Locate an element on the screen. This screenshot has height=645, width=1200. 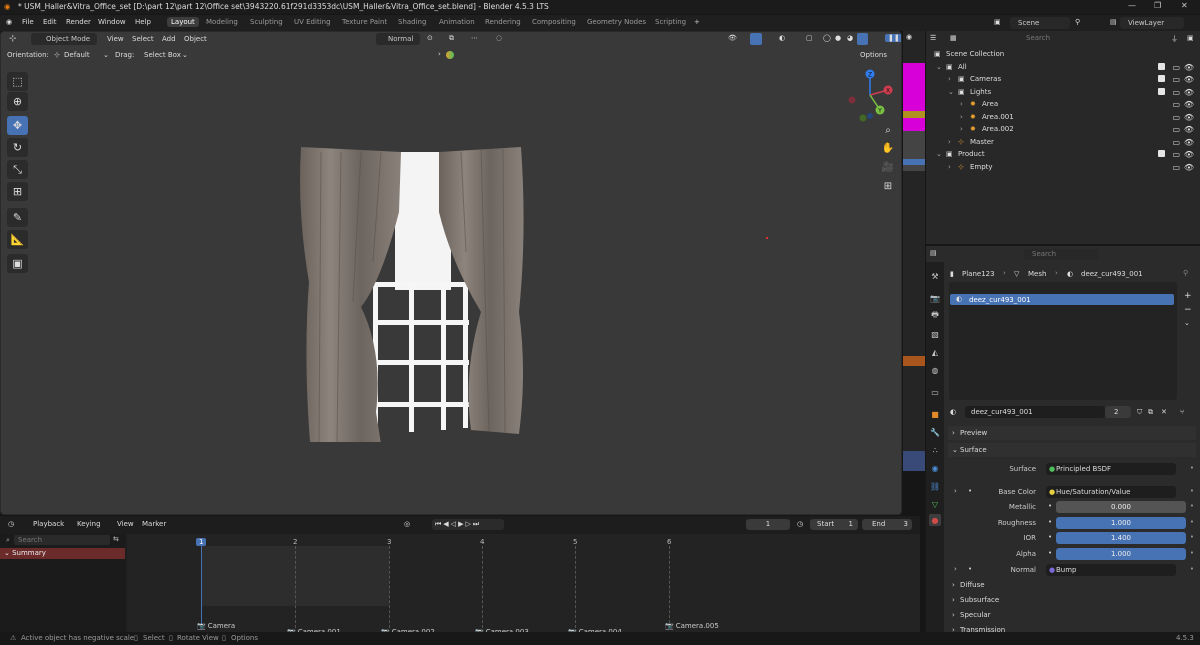
drag-dropdown: Select Box is located at coordinates (162, 55).